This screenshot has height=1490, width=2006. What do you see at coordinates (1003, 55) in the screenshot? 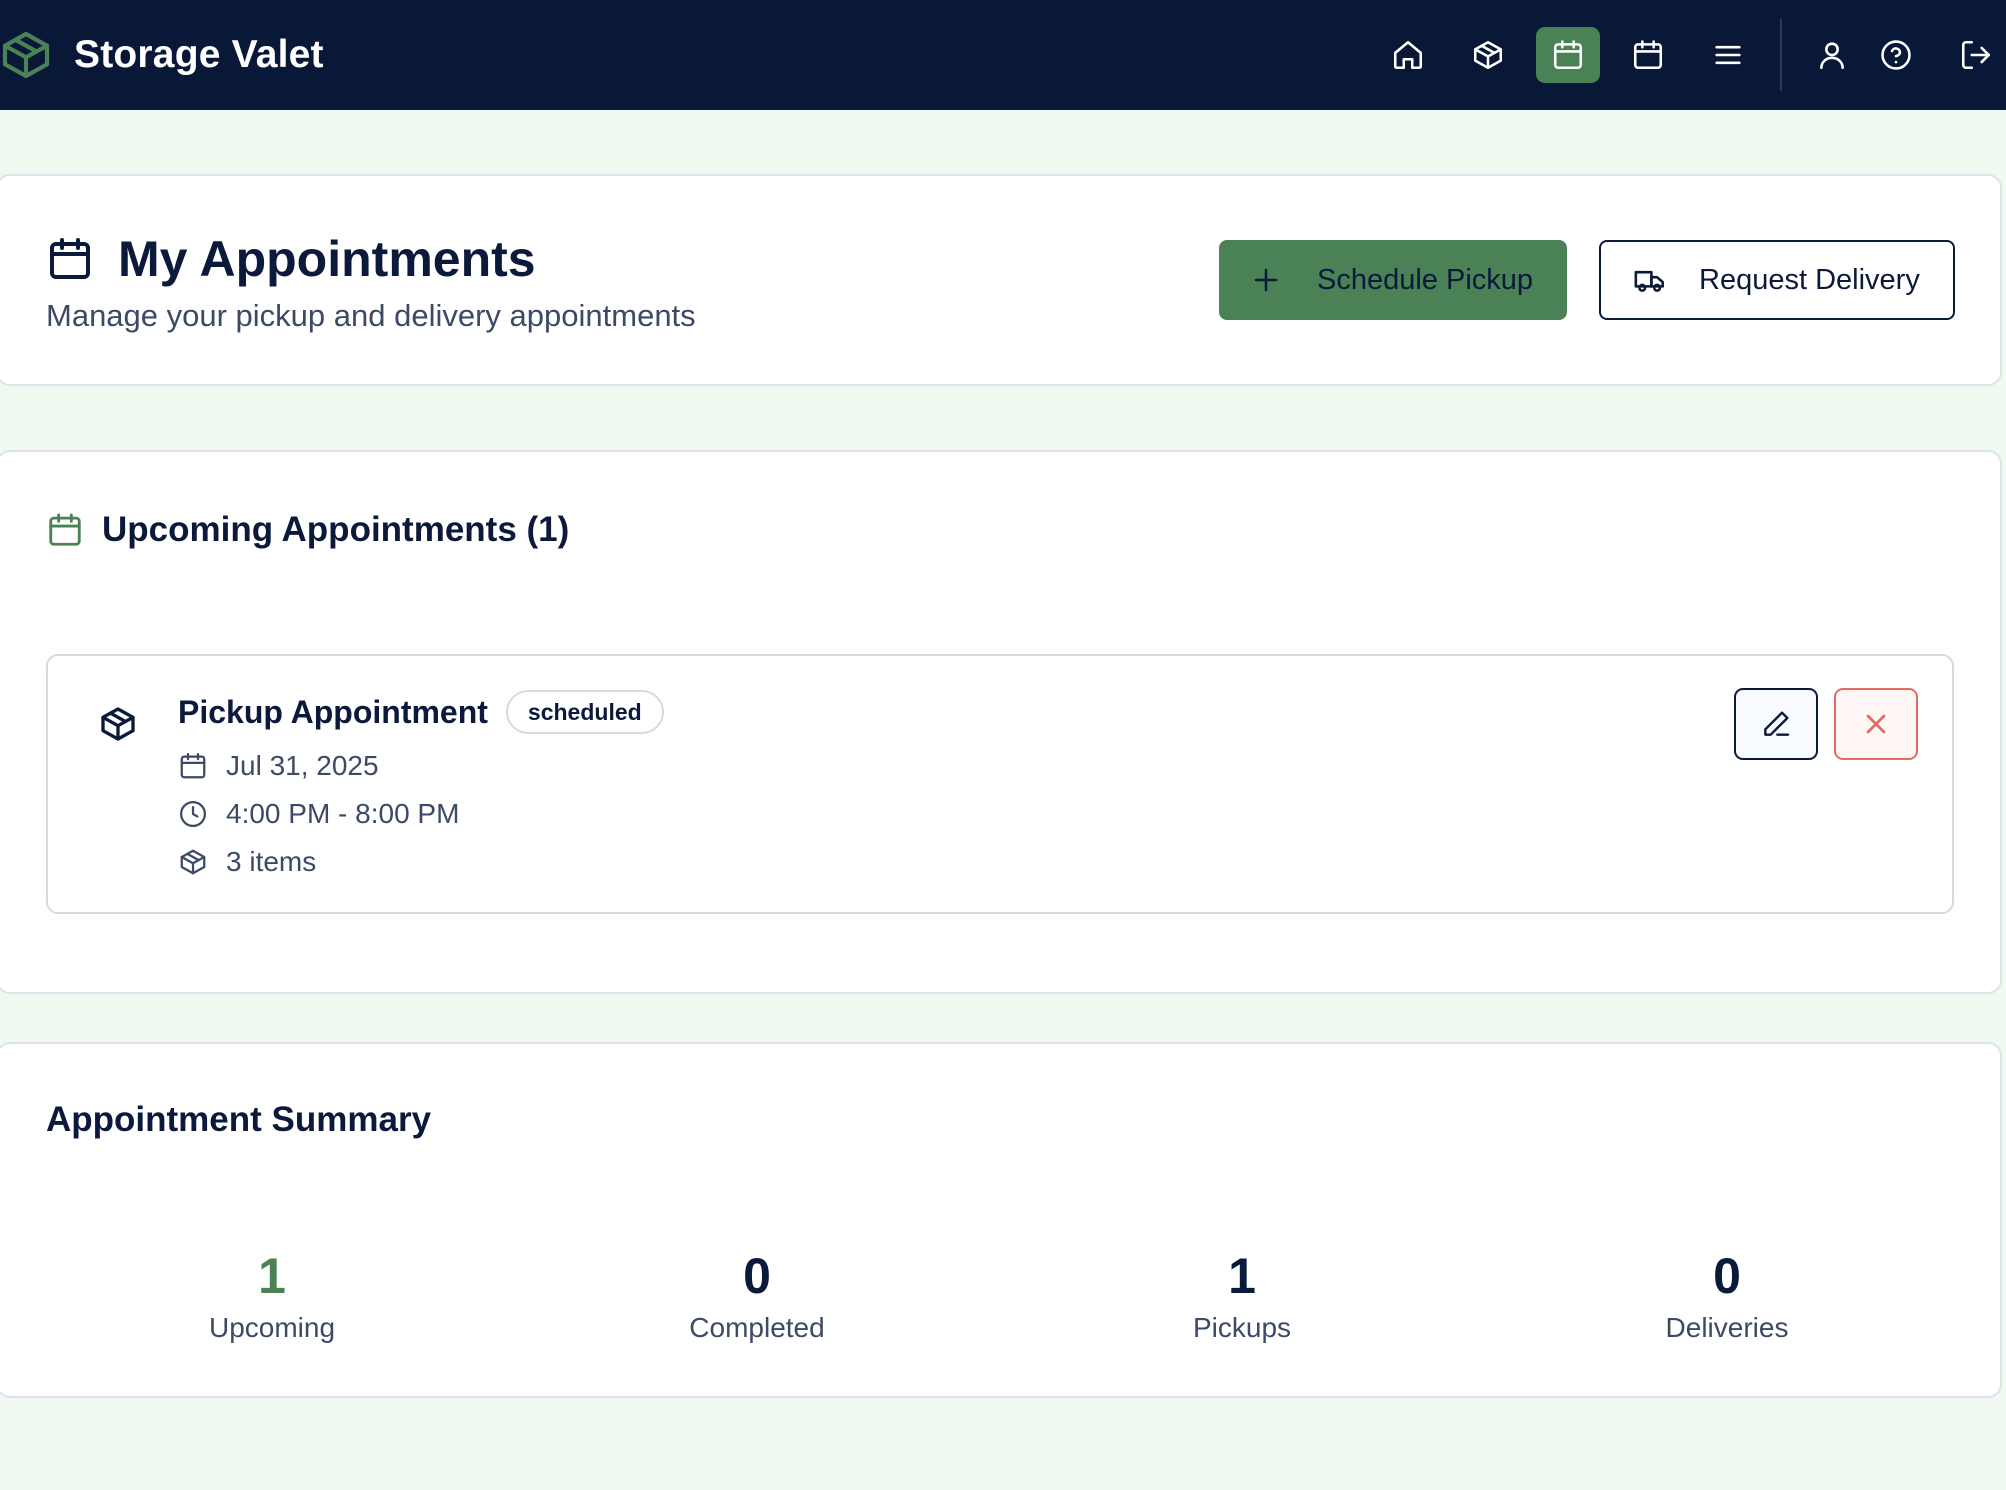
I see `top-nav: Storage Valet` at bounding box center [1003, 55].